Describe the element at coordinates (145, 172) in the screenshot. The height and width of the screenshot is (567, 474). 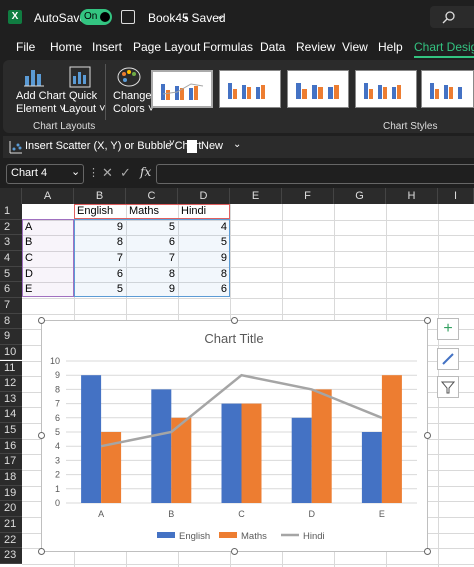
I see `insert-function-button: fx` at that location.